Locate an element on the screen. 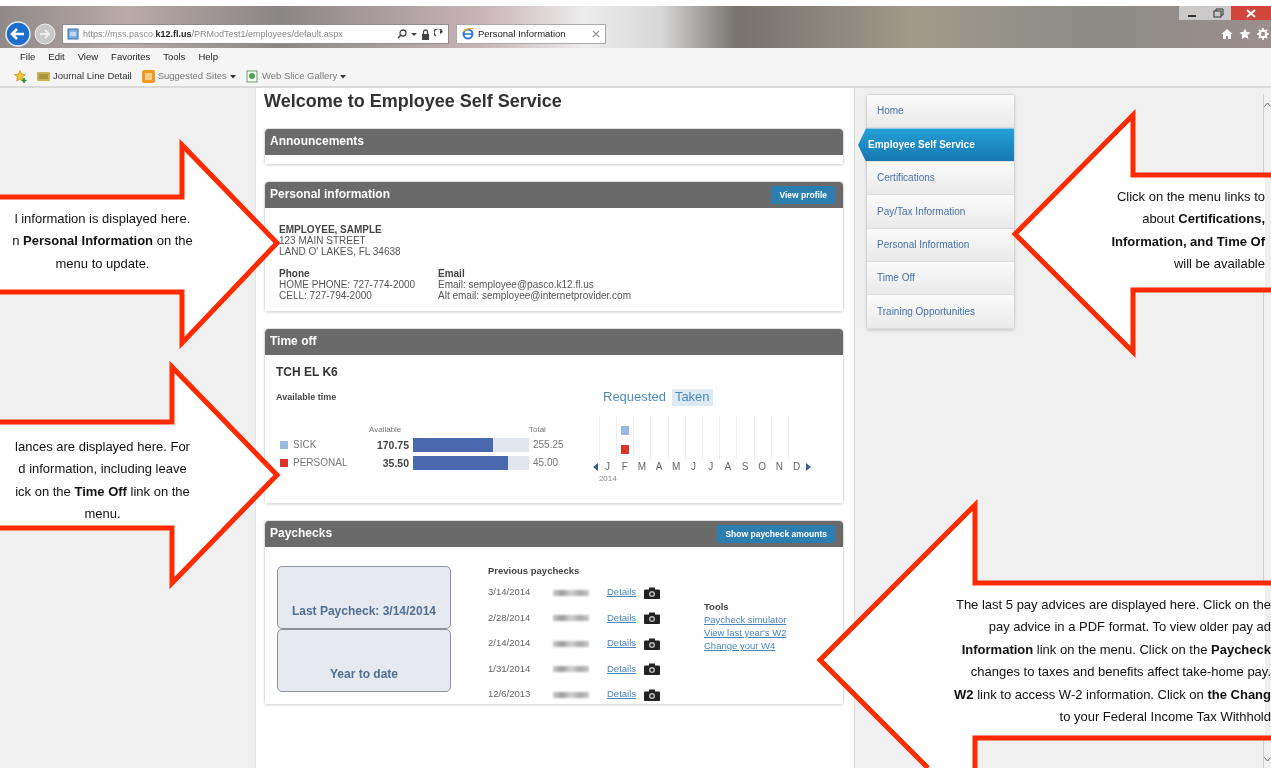 Image resolution: width=1271 pixels, height=768 pixels. scroll-up-icon is located at coordinates (1267, 104).